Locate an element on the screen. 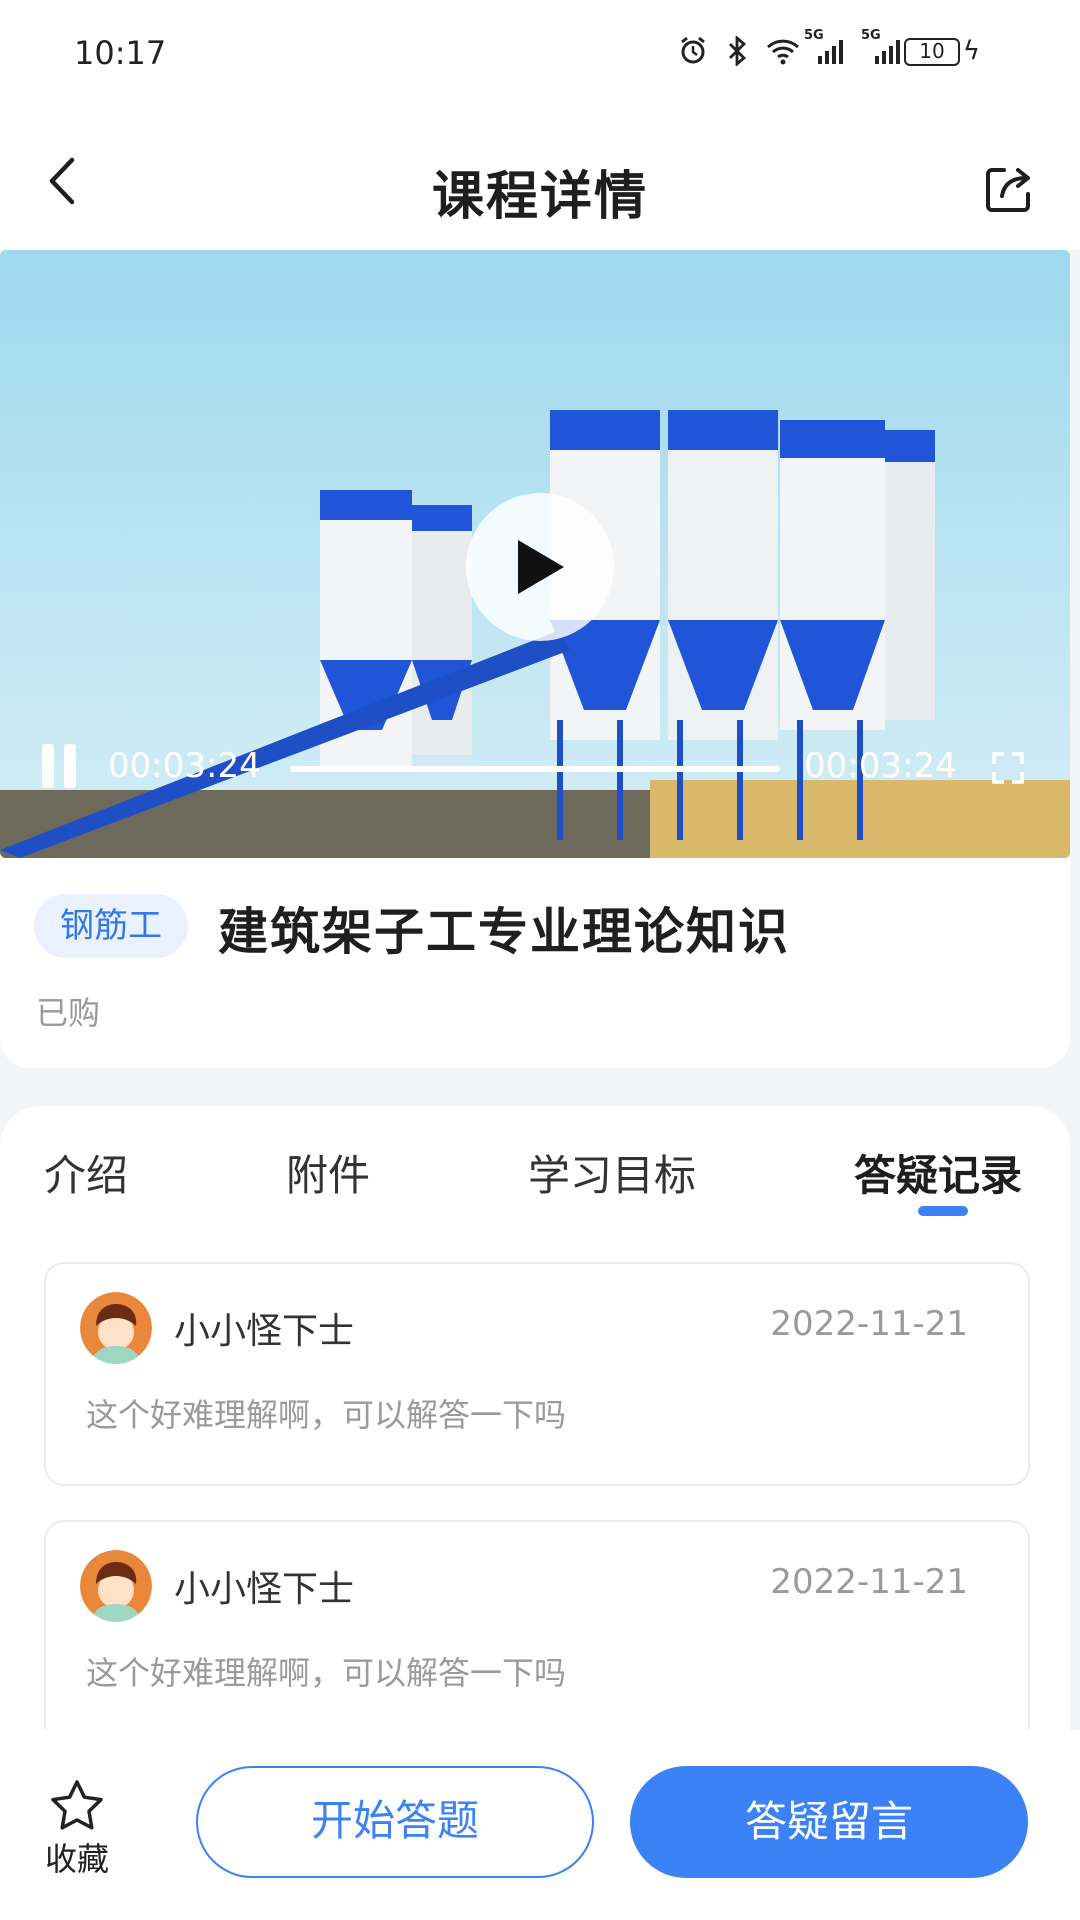  charging-icon: ϟ is located at coordinates (971, 51).